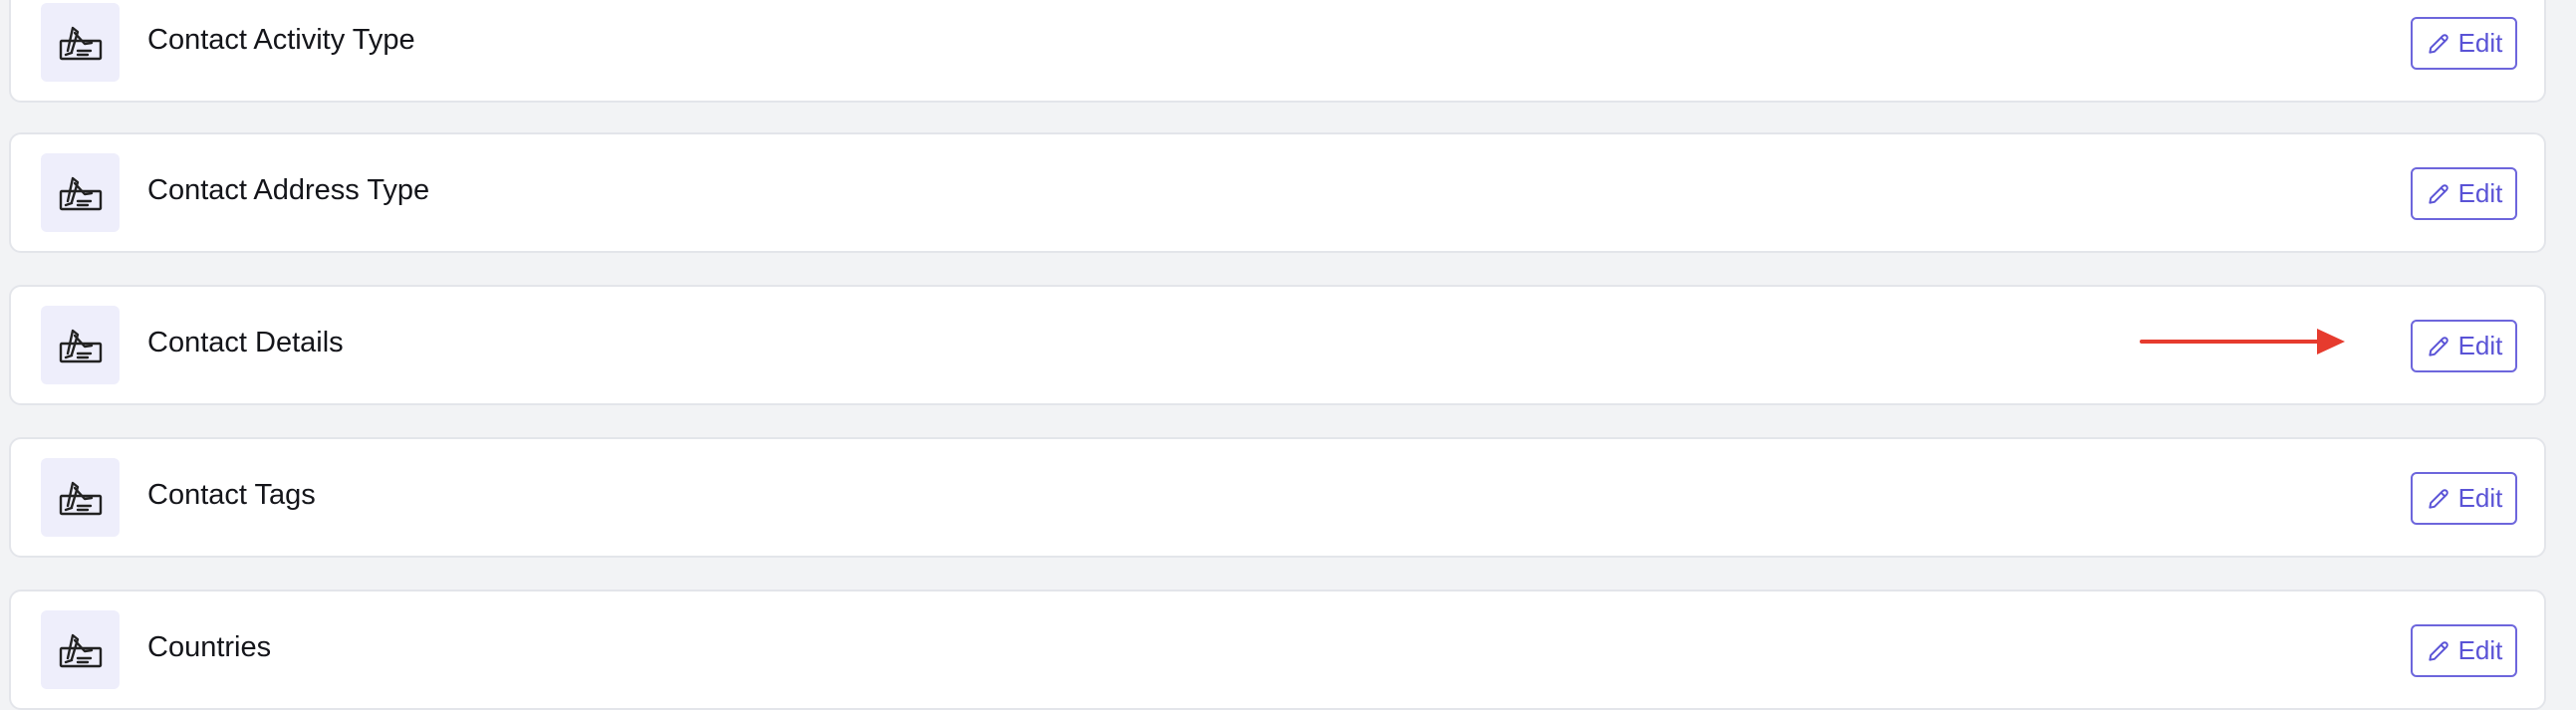 This screenshot has width=2576, height=710. What do you see at coordinates (1277, 51) in the screenshot?
I see `list-row-contact-activity-type: Contact Activity Type Edit` at bounding box center [1277, 51].